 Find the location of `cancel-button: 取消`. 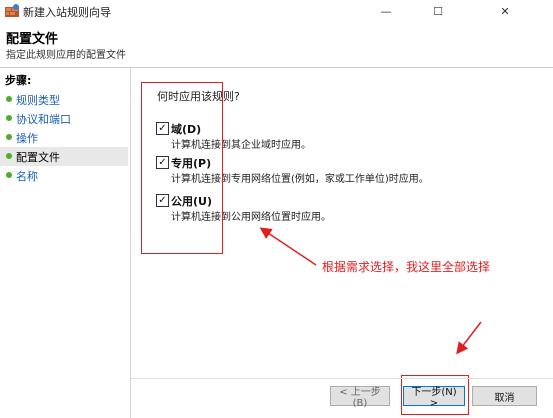

cancel-button: 取消 is located at coordinates (504, 396).